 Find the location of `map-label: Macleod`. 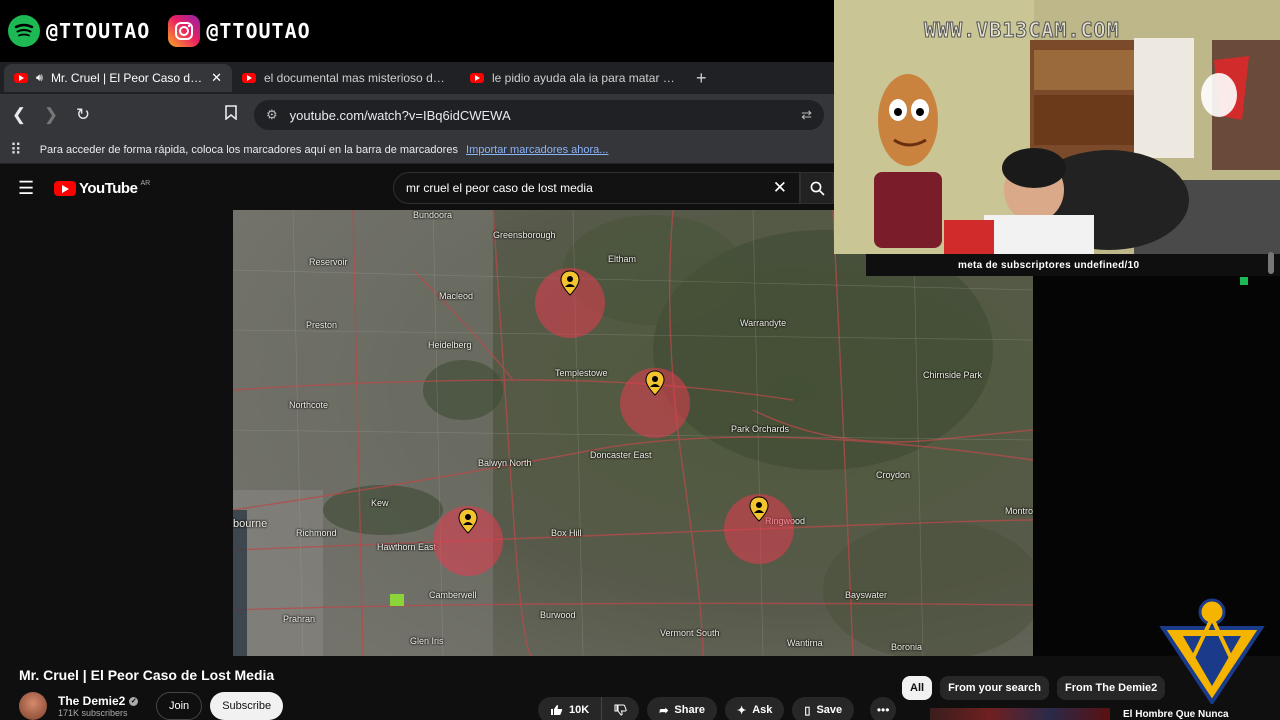

map-label: Macleod is located at coordinates (456, 296).